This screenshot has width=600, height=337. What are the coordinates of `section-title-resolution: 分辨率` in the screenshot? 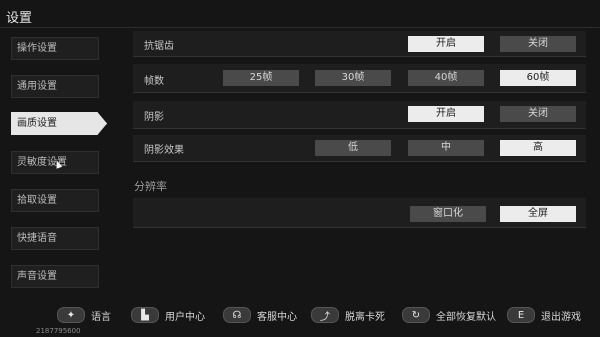 It's located at (150, 186).